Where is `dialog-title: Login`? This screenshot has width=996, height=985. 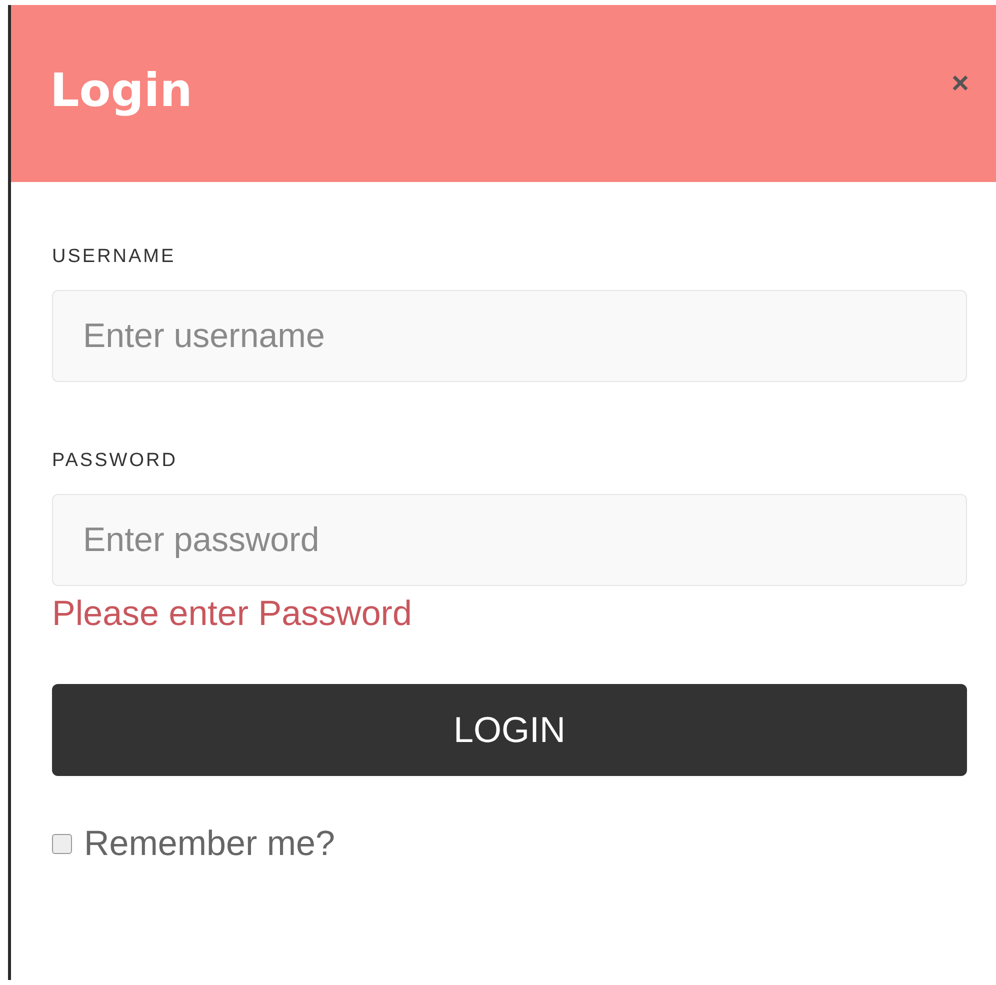 dialog-title: Login is located at coordinates (121, 90).